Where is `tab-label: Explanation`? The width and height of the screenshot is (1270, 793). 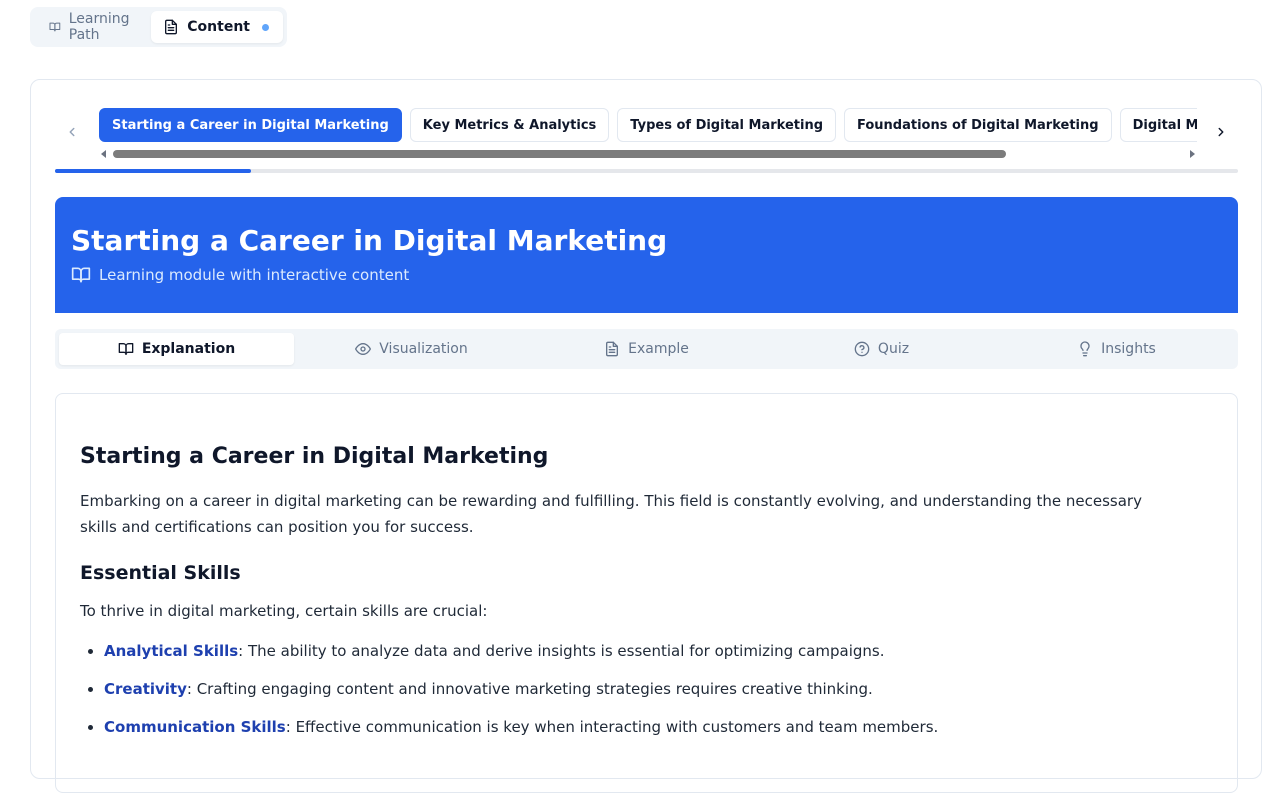
tab-label: Explanation is located at coordinates (188, 349).